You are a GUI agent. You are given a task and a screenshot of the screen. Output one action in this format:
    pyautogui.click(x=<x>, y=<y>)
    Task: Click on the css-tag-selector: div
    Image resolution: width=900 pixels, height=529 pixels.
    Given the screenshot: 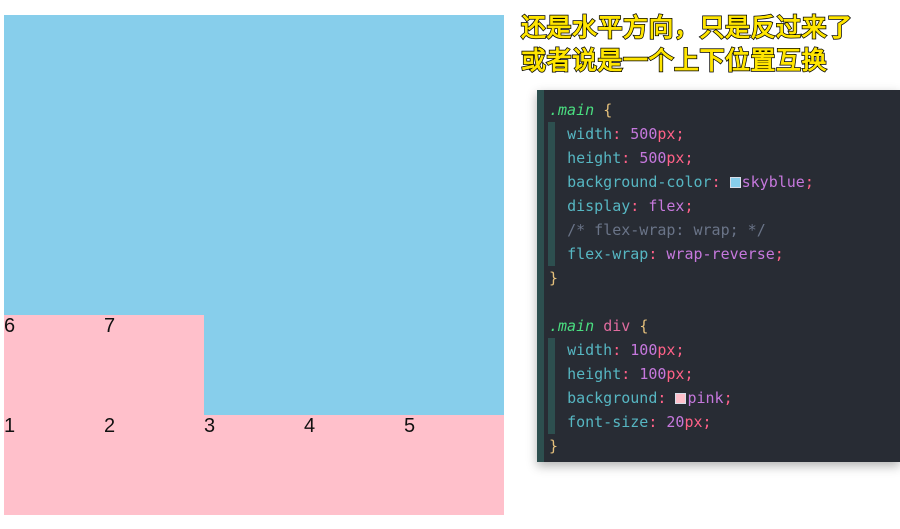 What is the action you would take?
    pyautogui.click(x=617, y=326)
    